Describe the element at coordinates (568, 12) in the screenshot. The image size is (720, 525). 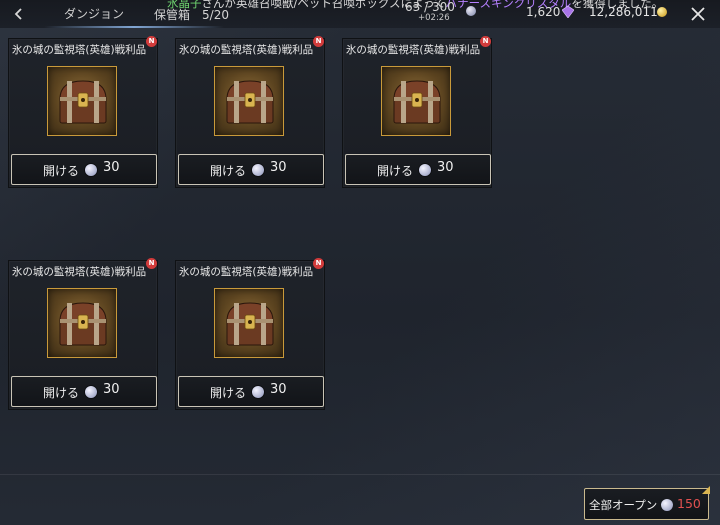
I see `crystal-icon` at that location.